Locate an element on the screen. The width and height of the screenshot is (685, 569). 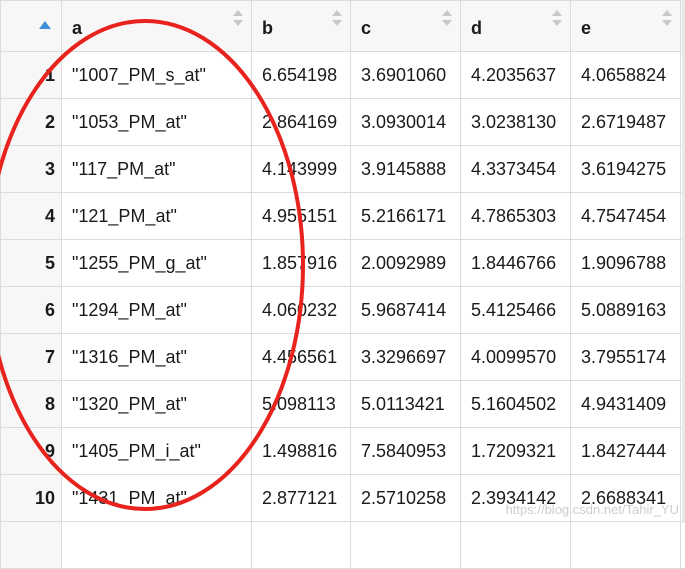
cell-a: "1294_PM_at" is located at coordinates (157, 310).